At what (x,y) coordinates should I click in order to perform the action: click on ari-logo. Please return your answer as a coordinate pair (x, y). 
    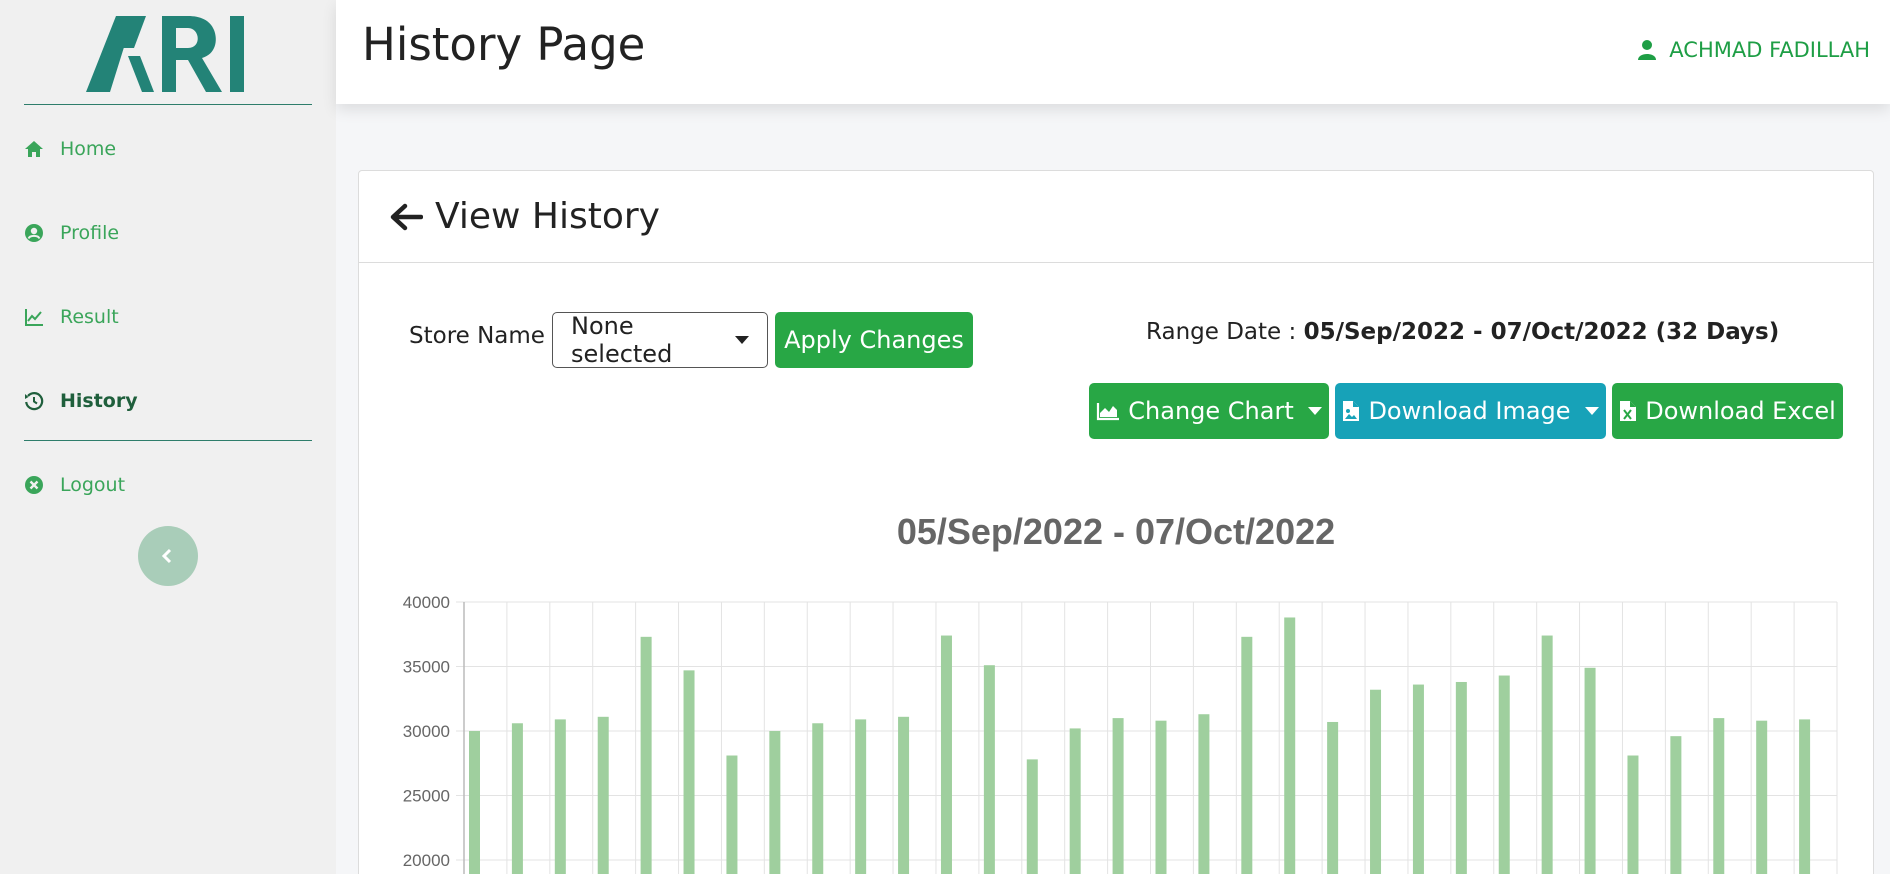
    Looking at the image, I should click on (165, 54).